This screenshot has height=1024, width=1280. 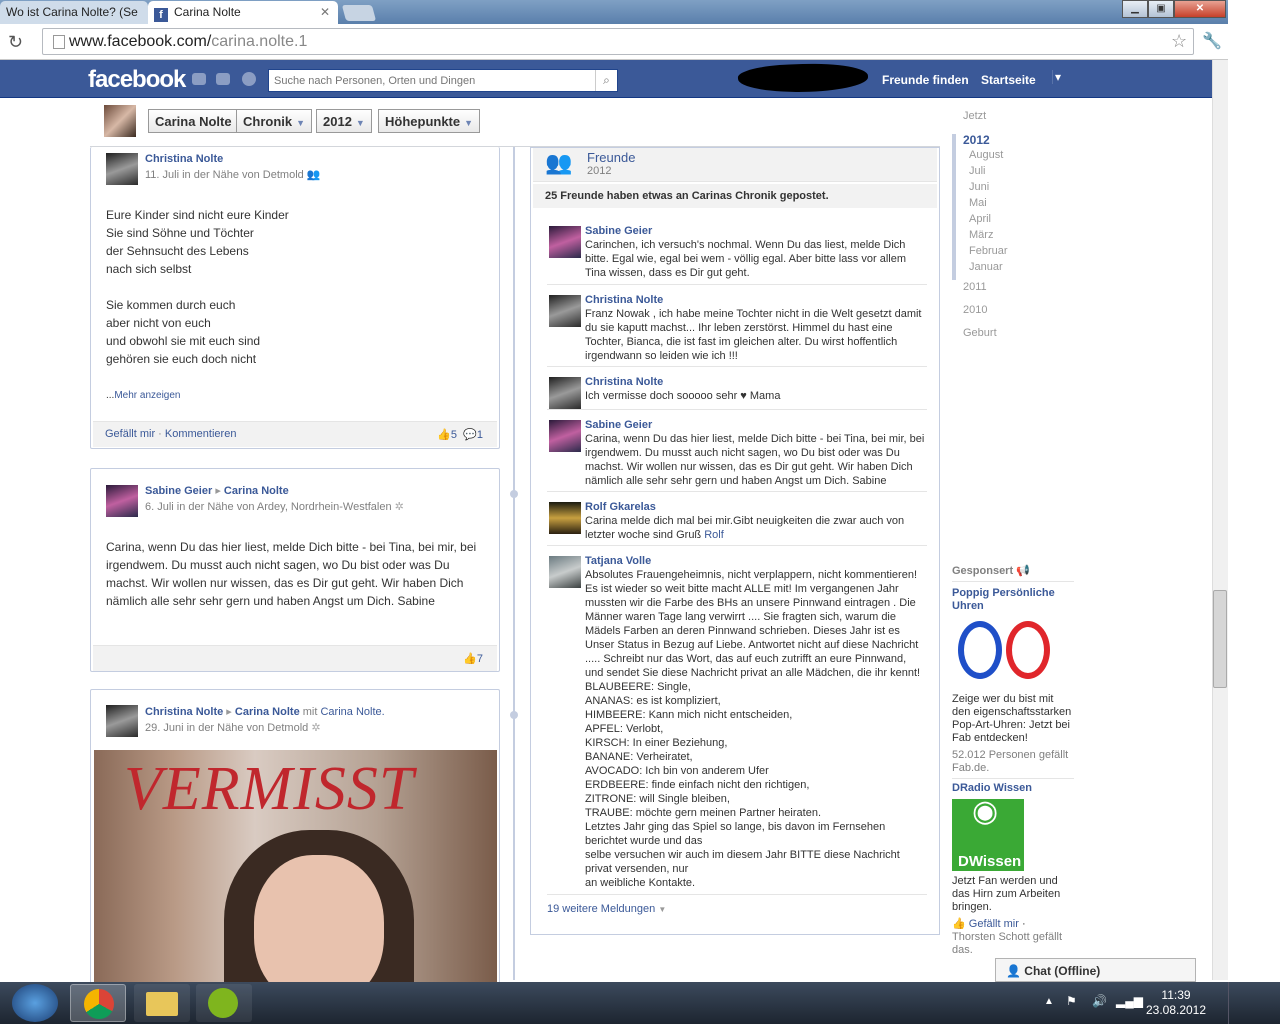 I want to click on bookmark-star-icon: ☆, so click(x=1179, y=41).